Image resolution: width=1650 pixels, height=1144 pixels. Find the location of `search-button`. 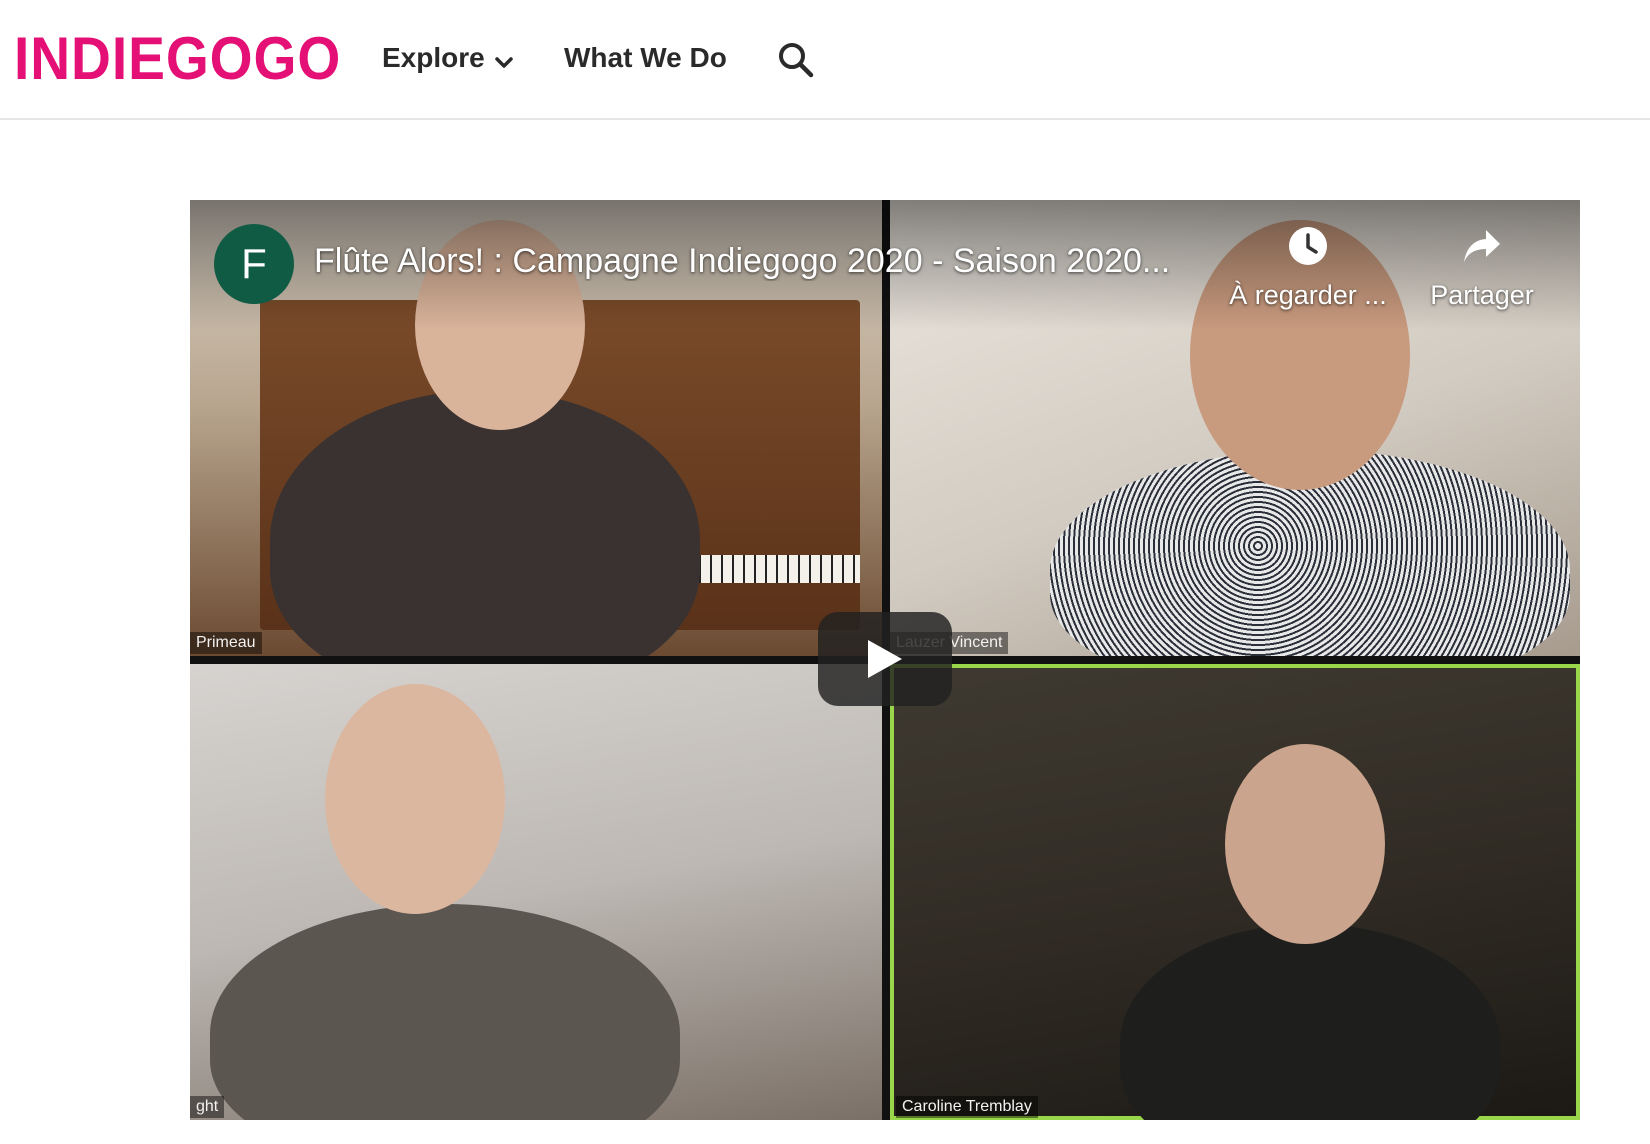

search-button is located at coordinates (796, 60).